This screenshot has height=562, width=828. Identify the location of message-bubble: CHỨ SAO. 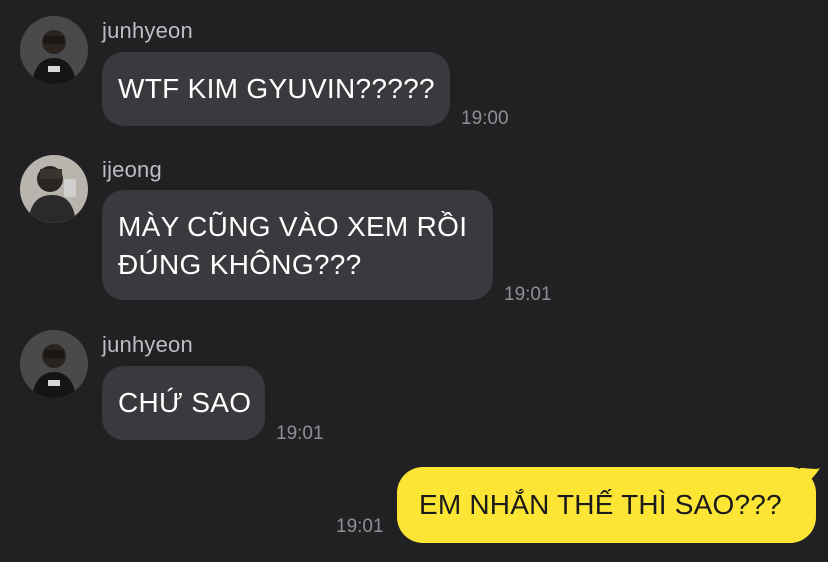
(183, 403).